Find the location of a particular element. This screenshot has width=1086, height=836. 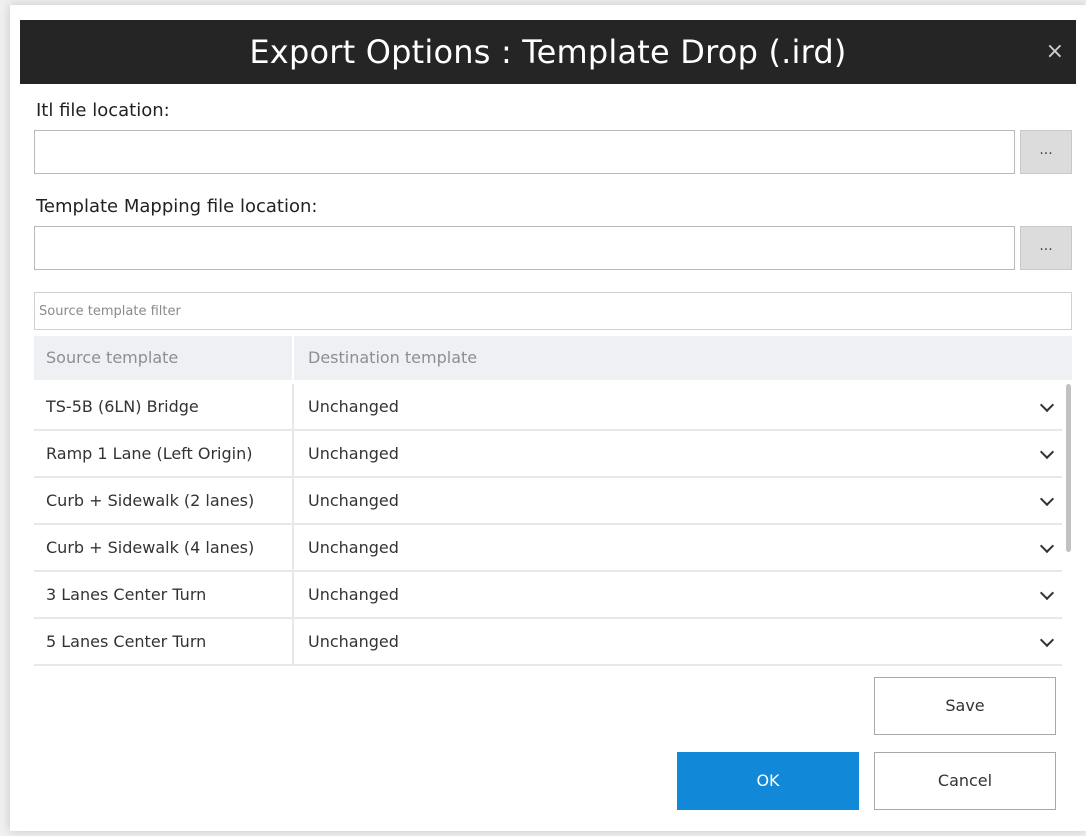

source-template-cell: 3 Lanes Center Turn is located at coordinates (164, 594).